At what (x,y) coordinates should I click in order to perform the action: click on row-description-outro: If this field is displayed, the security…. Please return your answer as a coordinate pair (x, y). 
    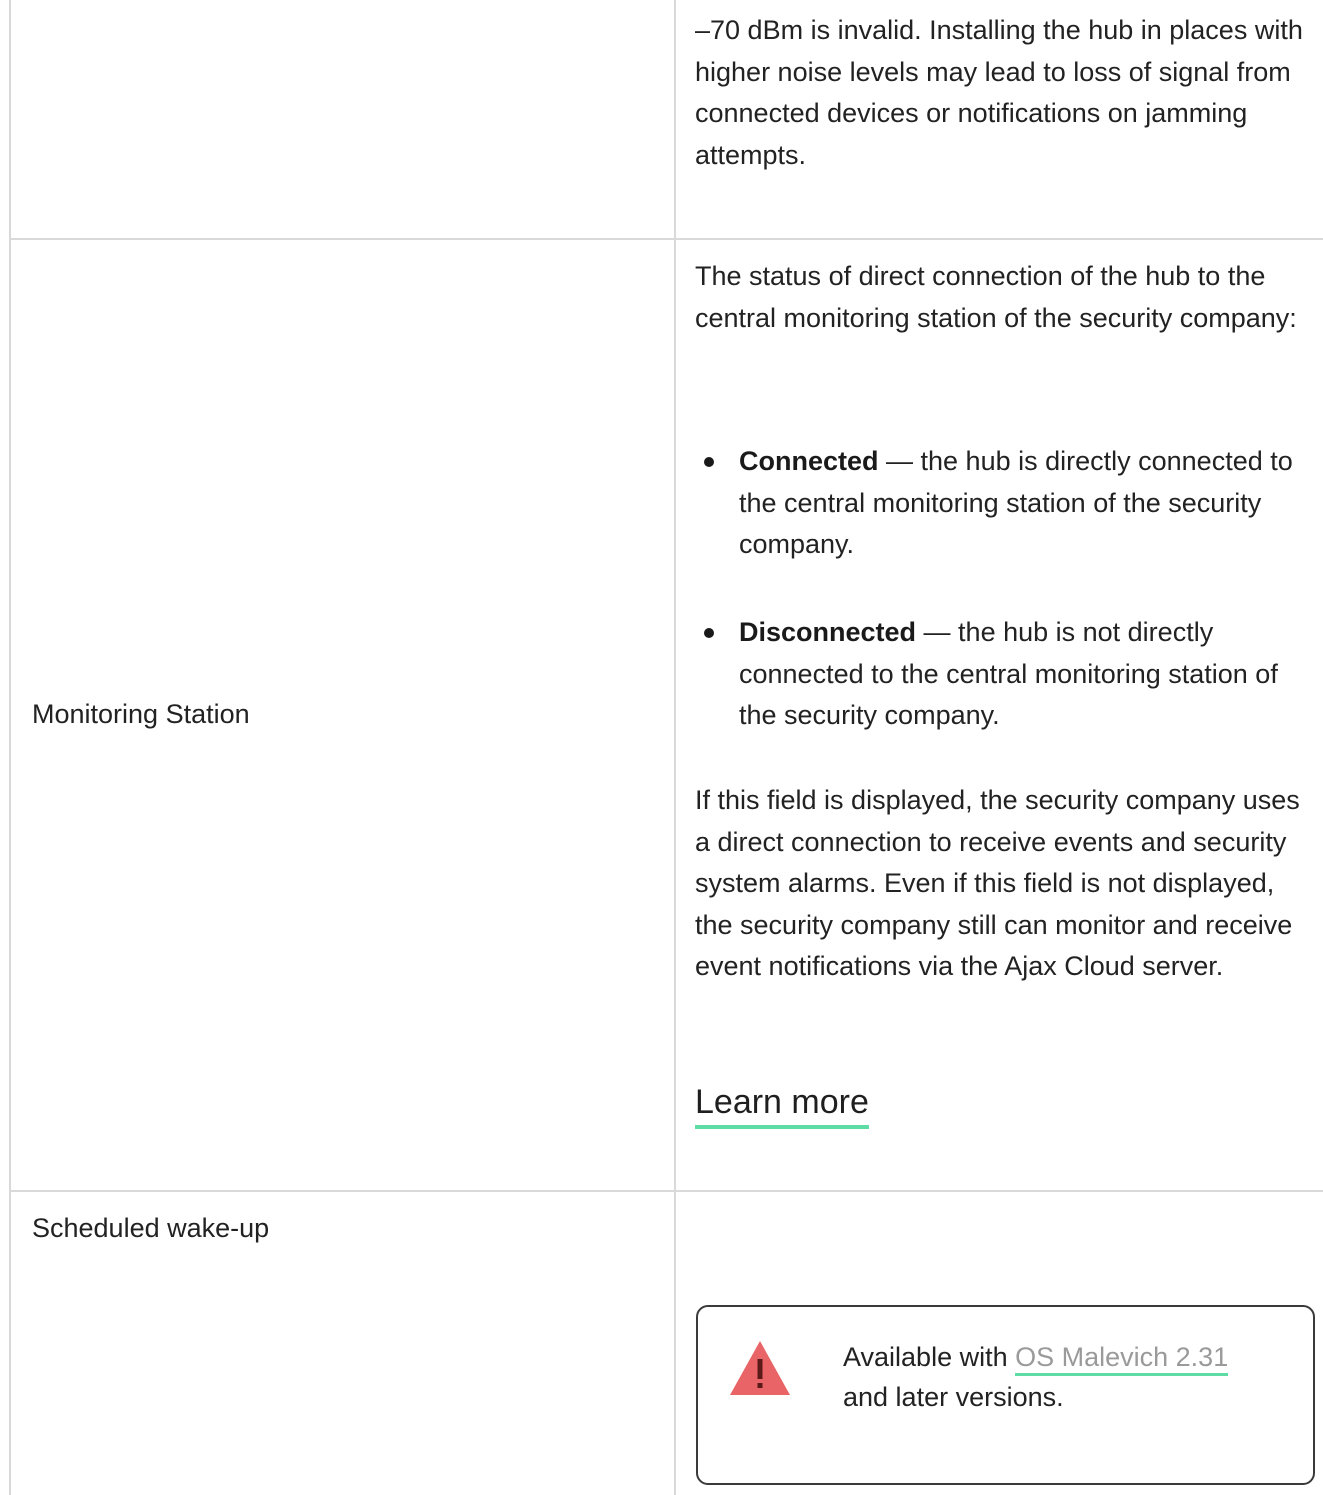
    Looking at the image, I should click on (997, 883).